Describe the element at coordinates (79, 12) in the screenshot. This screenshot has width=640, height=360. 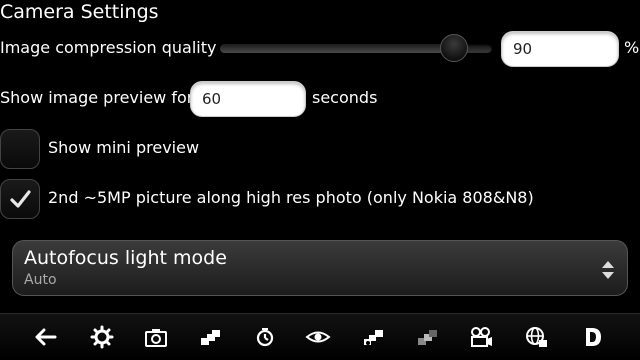
I see `page-title: Camera Settings` at that location.